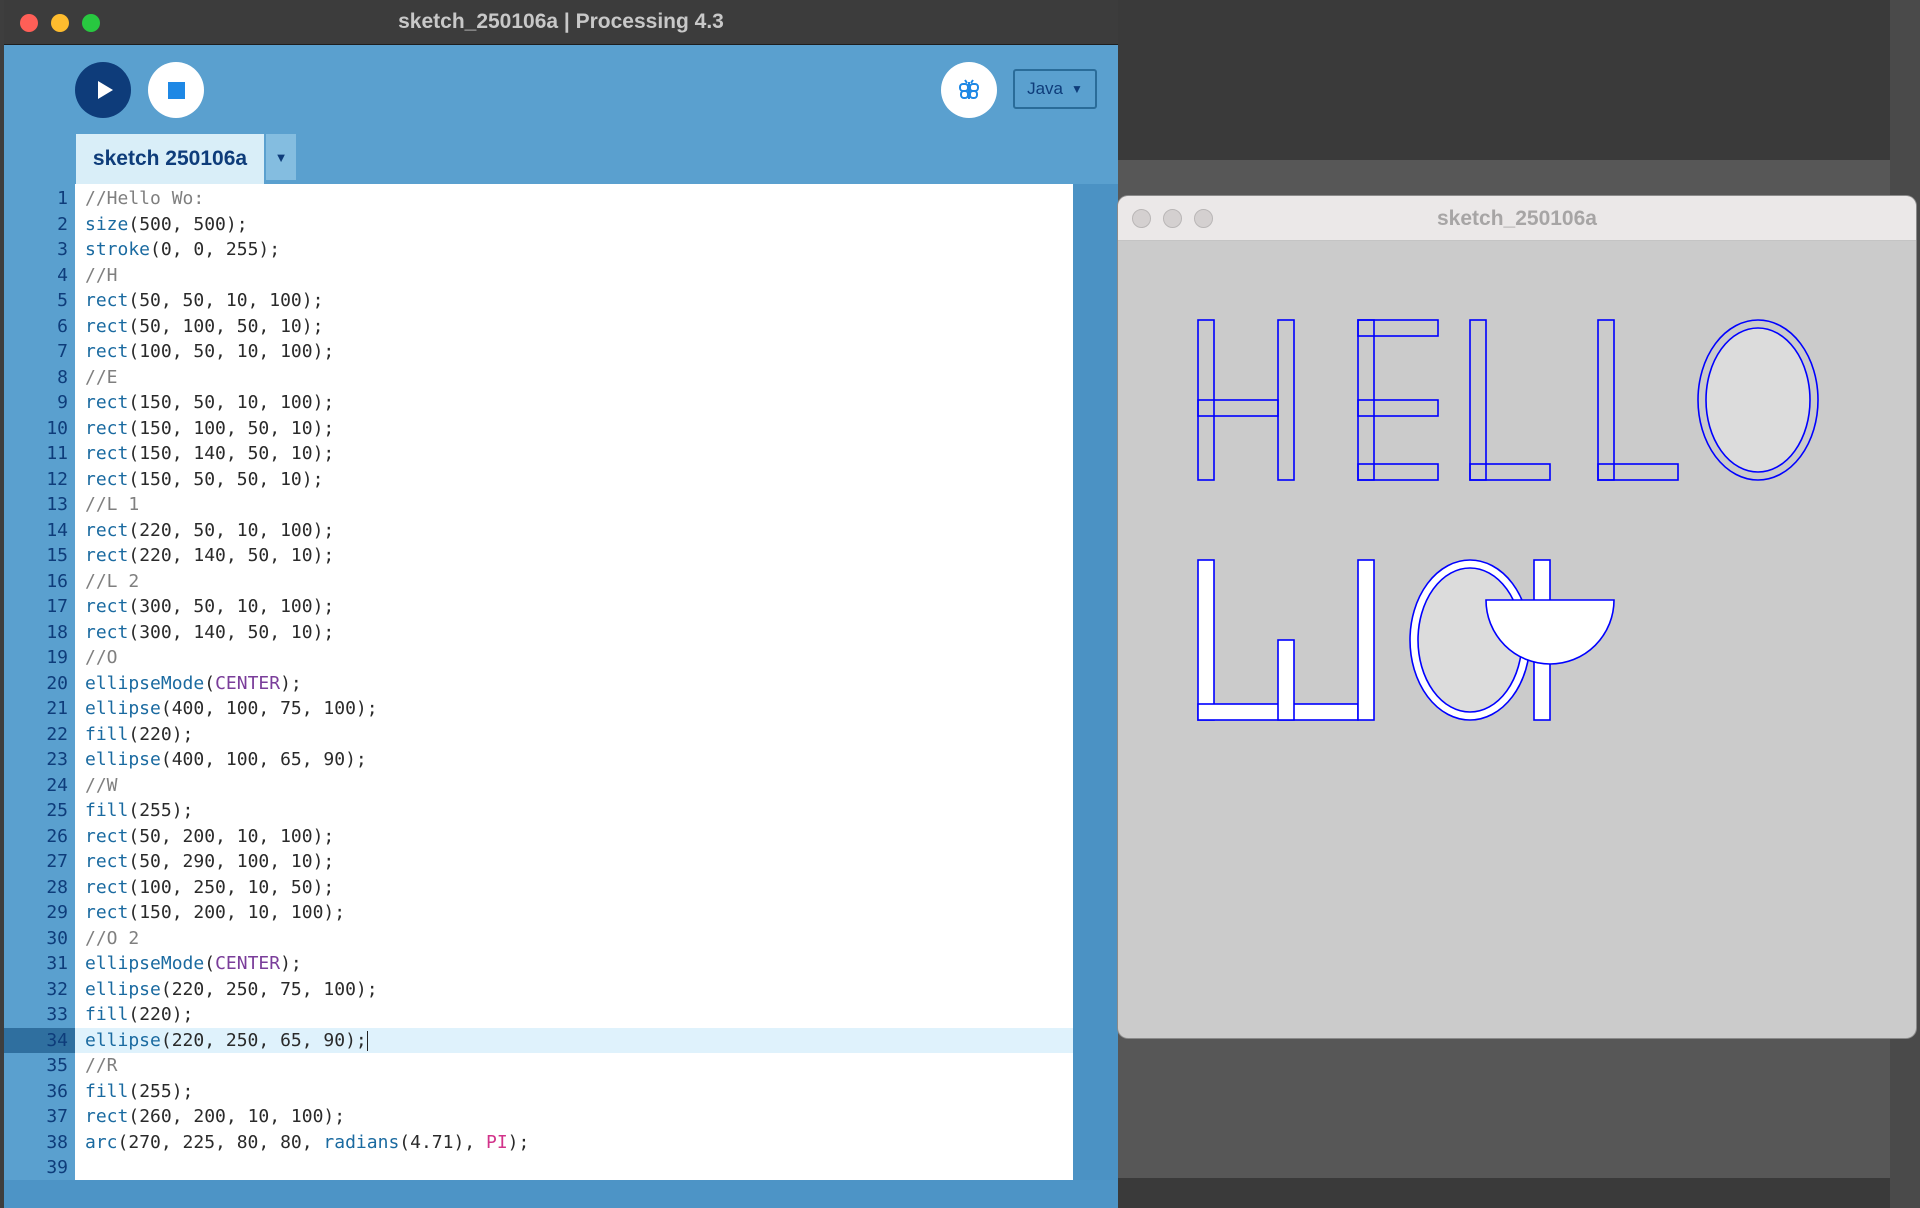 This screenshot has width=1920, height=1208. What do you see at coordinates (36, 1168) in the screenshot?
I see `line-number: 39` at bounding box center [36, 1168].